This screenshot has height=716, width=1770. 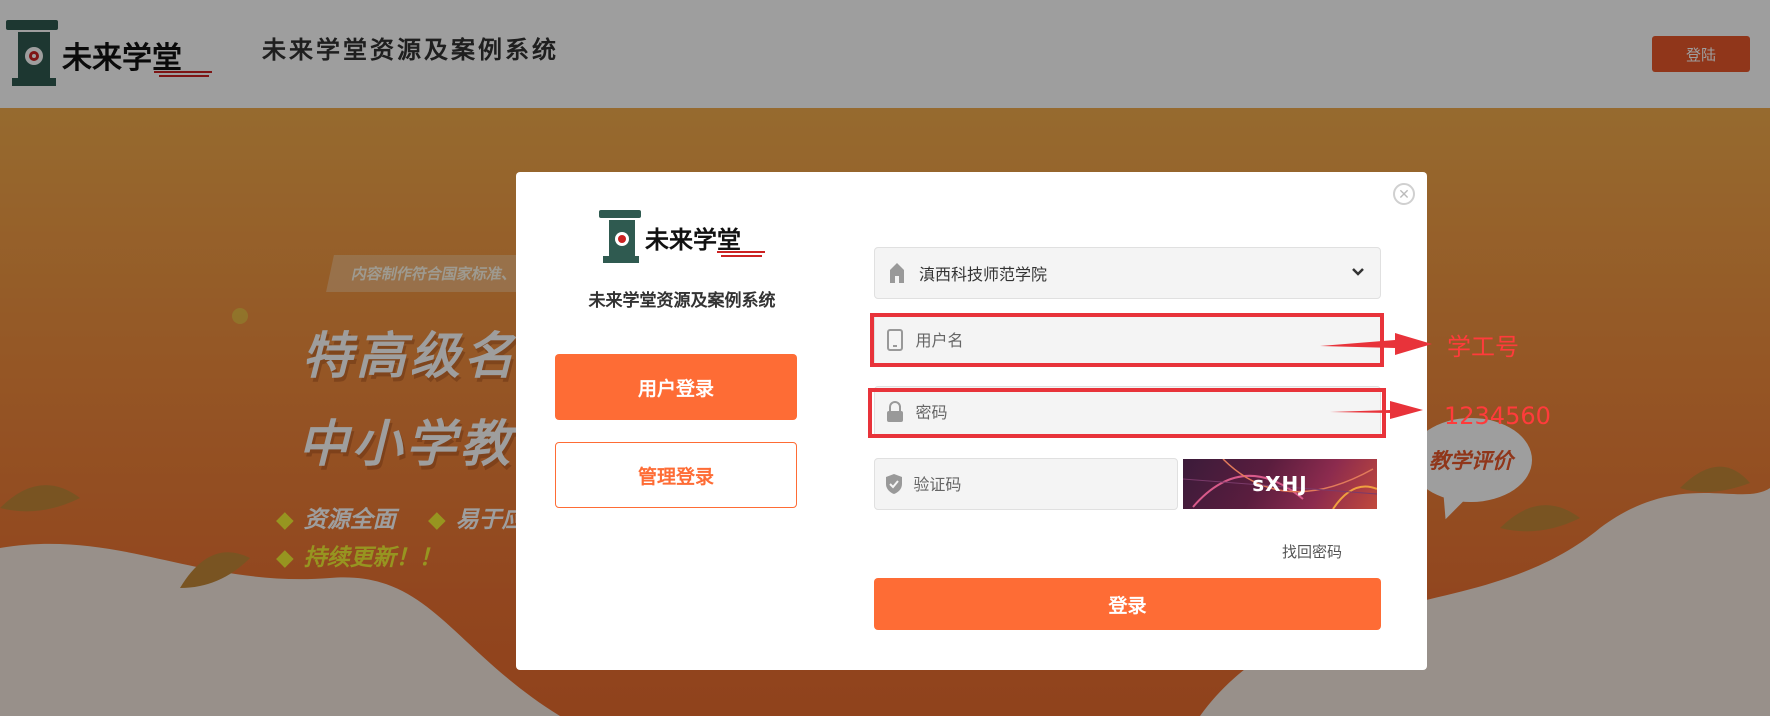 What do you see at coordinates (1483, 347) in the screenshot?
I see `username-annotation: 学工号` at bounding box center [1483, 347].